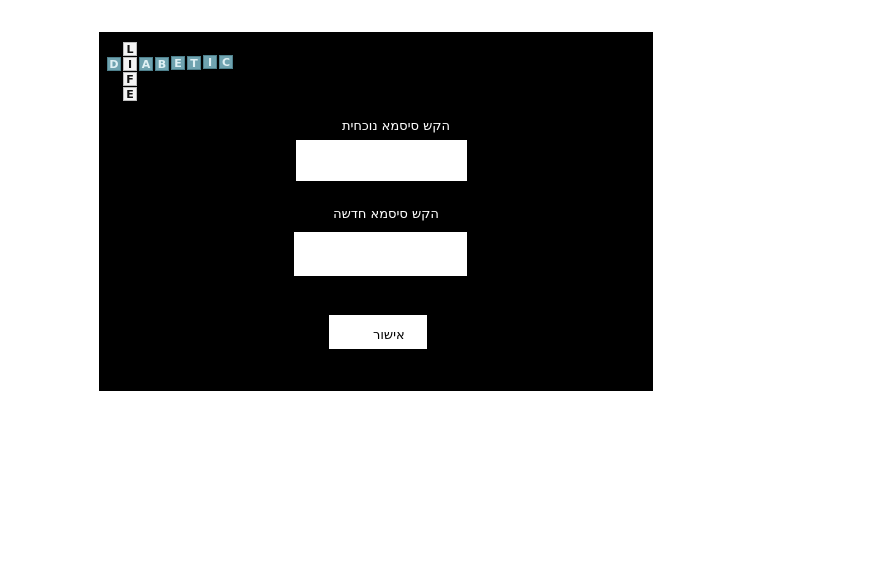  Describe the element at coordinates (194, 63) in the screenshot. I see `logo-tile: T` at that location.